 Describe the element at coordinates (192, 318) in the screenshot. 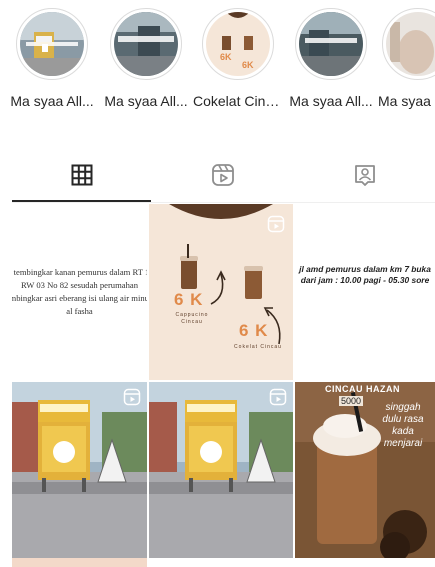

I see `label-cappucino: Cappucino Cincau` at that location.